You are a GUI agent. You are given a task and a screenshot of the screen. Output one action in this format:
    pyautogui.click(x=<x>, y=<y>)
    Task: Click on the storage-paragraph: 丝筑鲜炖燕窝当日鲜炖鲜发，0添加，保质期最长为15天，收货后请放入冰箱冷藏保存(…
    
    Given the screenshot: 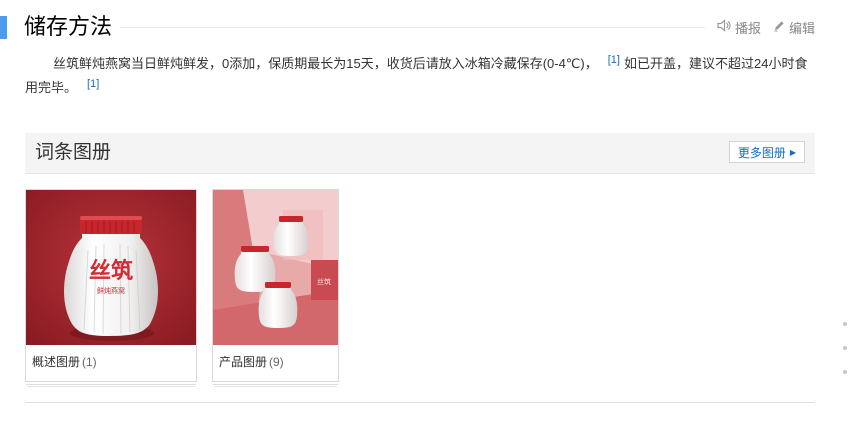 What is the action you would take?
    pyautogui.click(x=420, y=76)
    